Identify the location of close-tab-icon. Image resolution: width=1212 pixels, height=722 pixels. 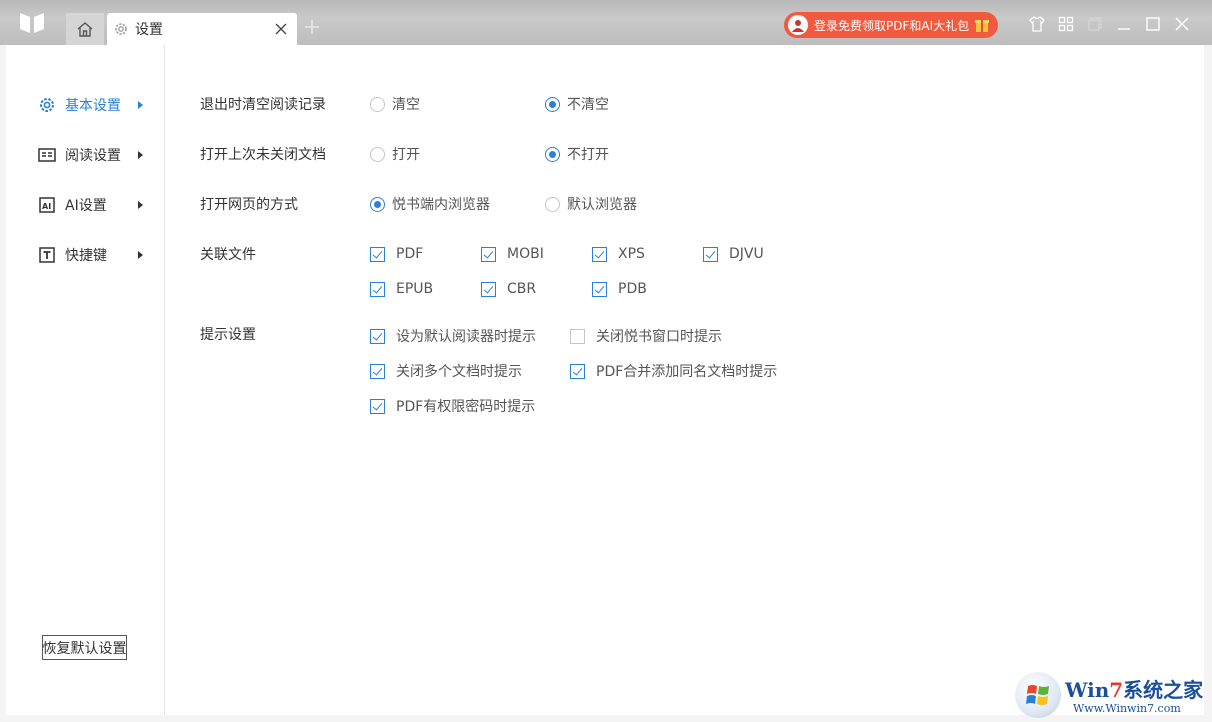
(281, 29).